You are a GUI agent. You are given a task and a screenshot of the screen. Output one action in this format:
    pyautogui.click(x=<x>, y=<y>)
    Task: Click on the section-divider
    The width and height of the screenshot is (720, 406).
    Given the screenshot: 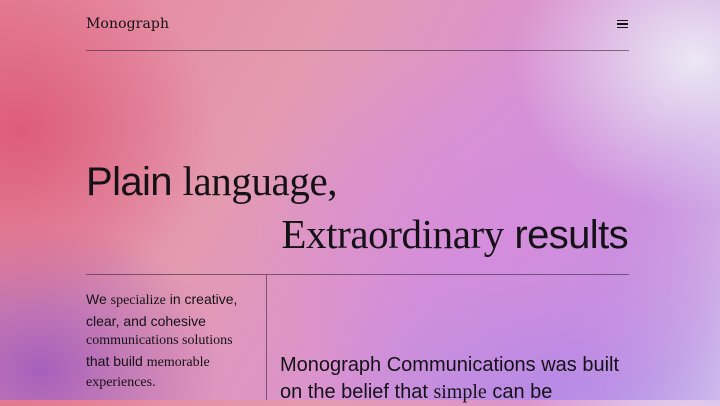 What is the action you would take?
    pyautogui.click(x=357, y=274)
    